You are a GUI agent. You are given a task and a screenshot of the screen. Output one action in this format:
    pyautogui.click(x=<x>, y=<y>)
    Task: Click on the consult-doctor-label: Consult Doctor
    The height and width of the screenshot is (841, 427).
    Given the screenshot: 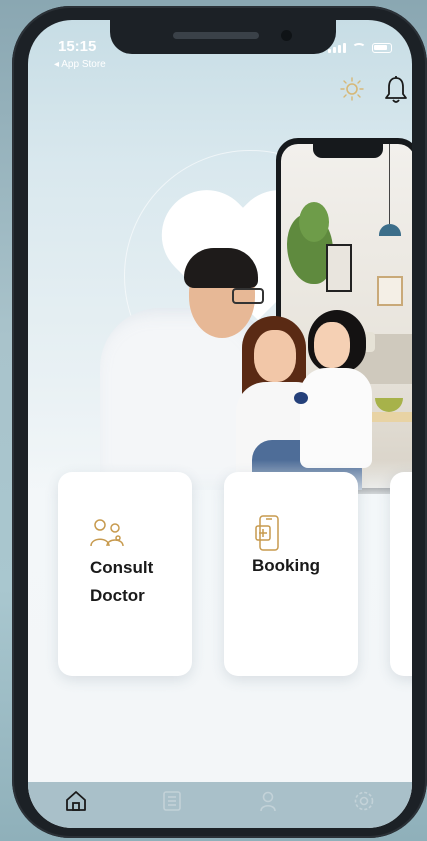 What is the action you would take?
    pyautogui.click(x=138, y=582)
    